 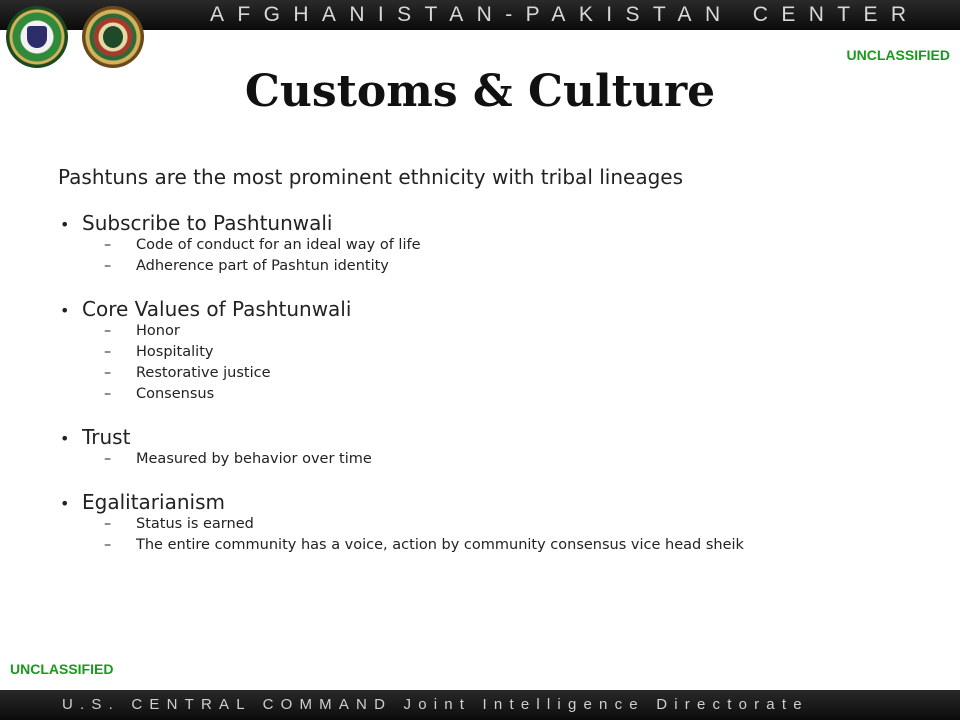 I want to click on bullet-group: • Trust – Measured by behavior over time, so click(x=498, y=447).